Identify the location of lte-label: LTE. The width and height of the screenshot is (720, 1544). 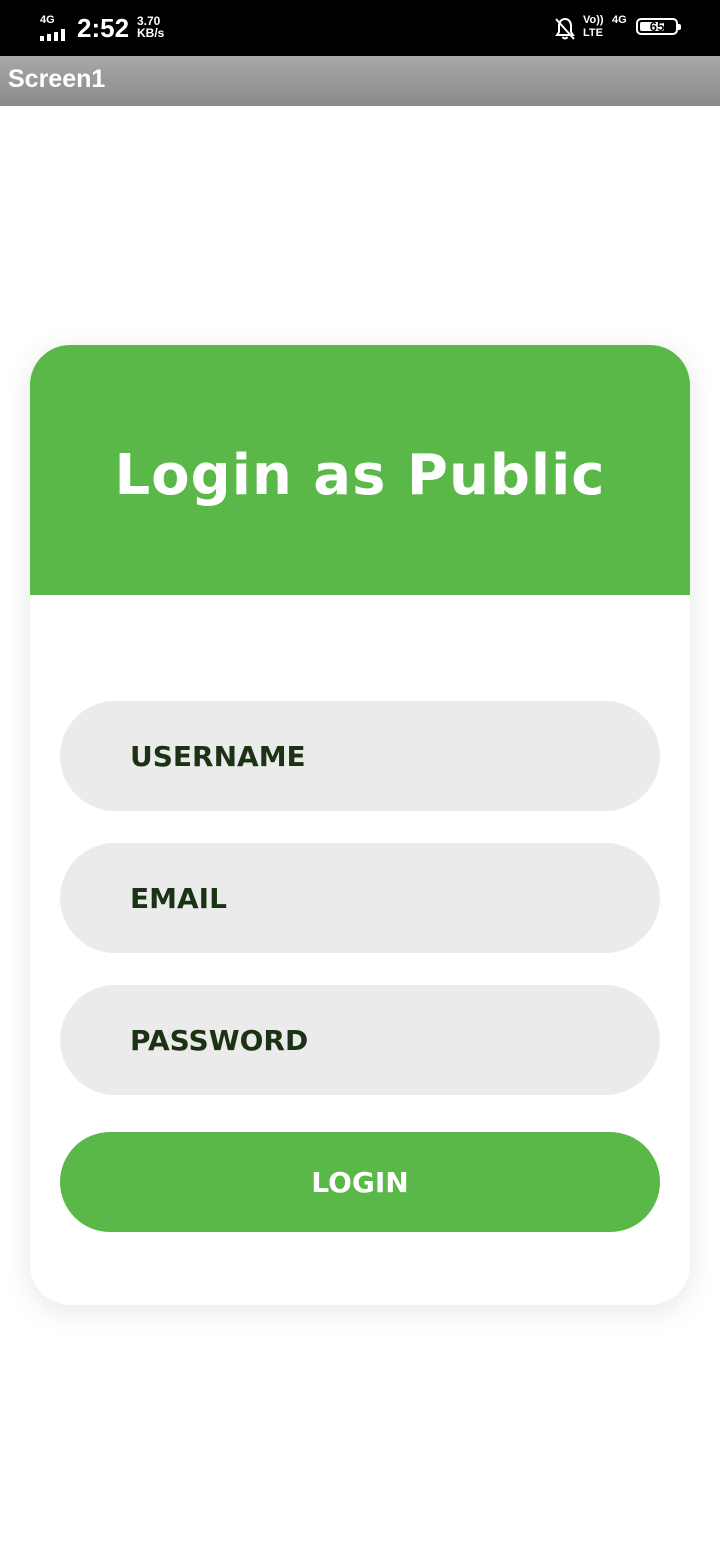
(593, 33).